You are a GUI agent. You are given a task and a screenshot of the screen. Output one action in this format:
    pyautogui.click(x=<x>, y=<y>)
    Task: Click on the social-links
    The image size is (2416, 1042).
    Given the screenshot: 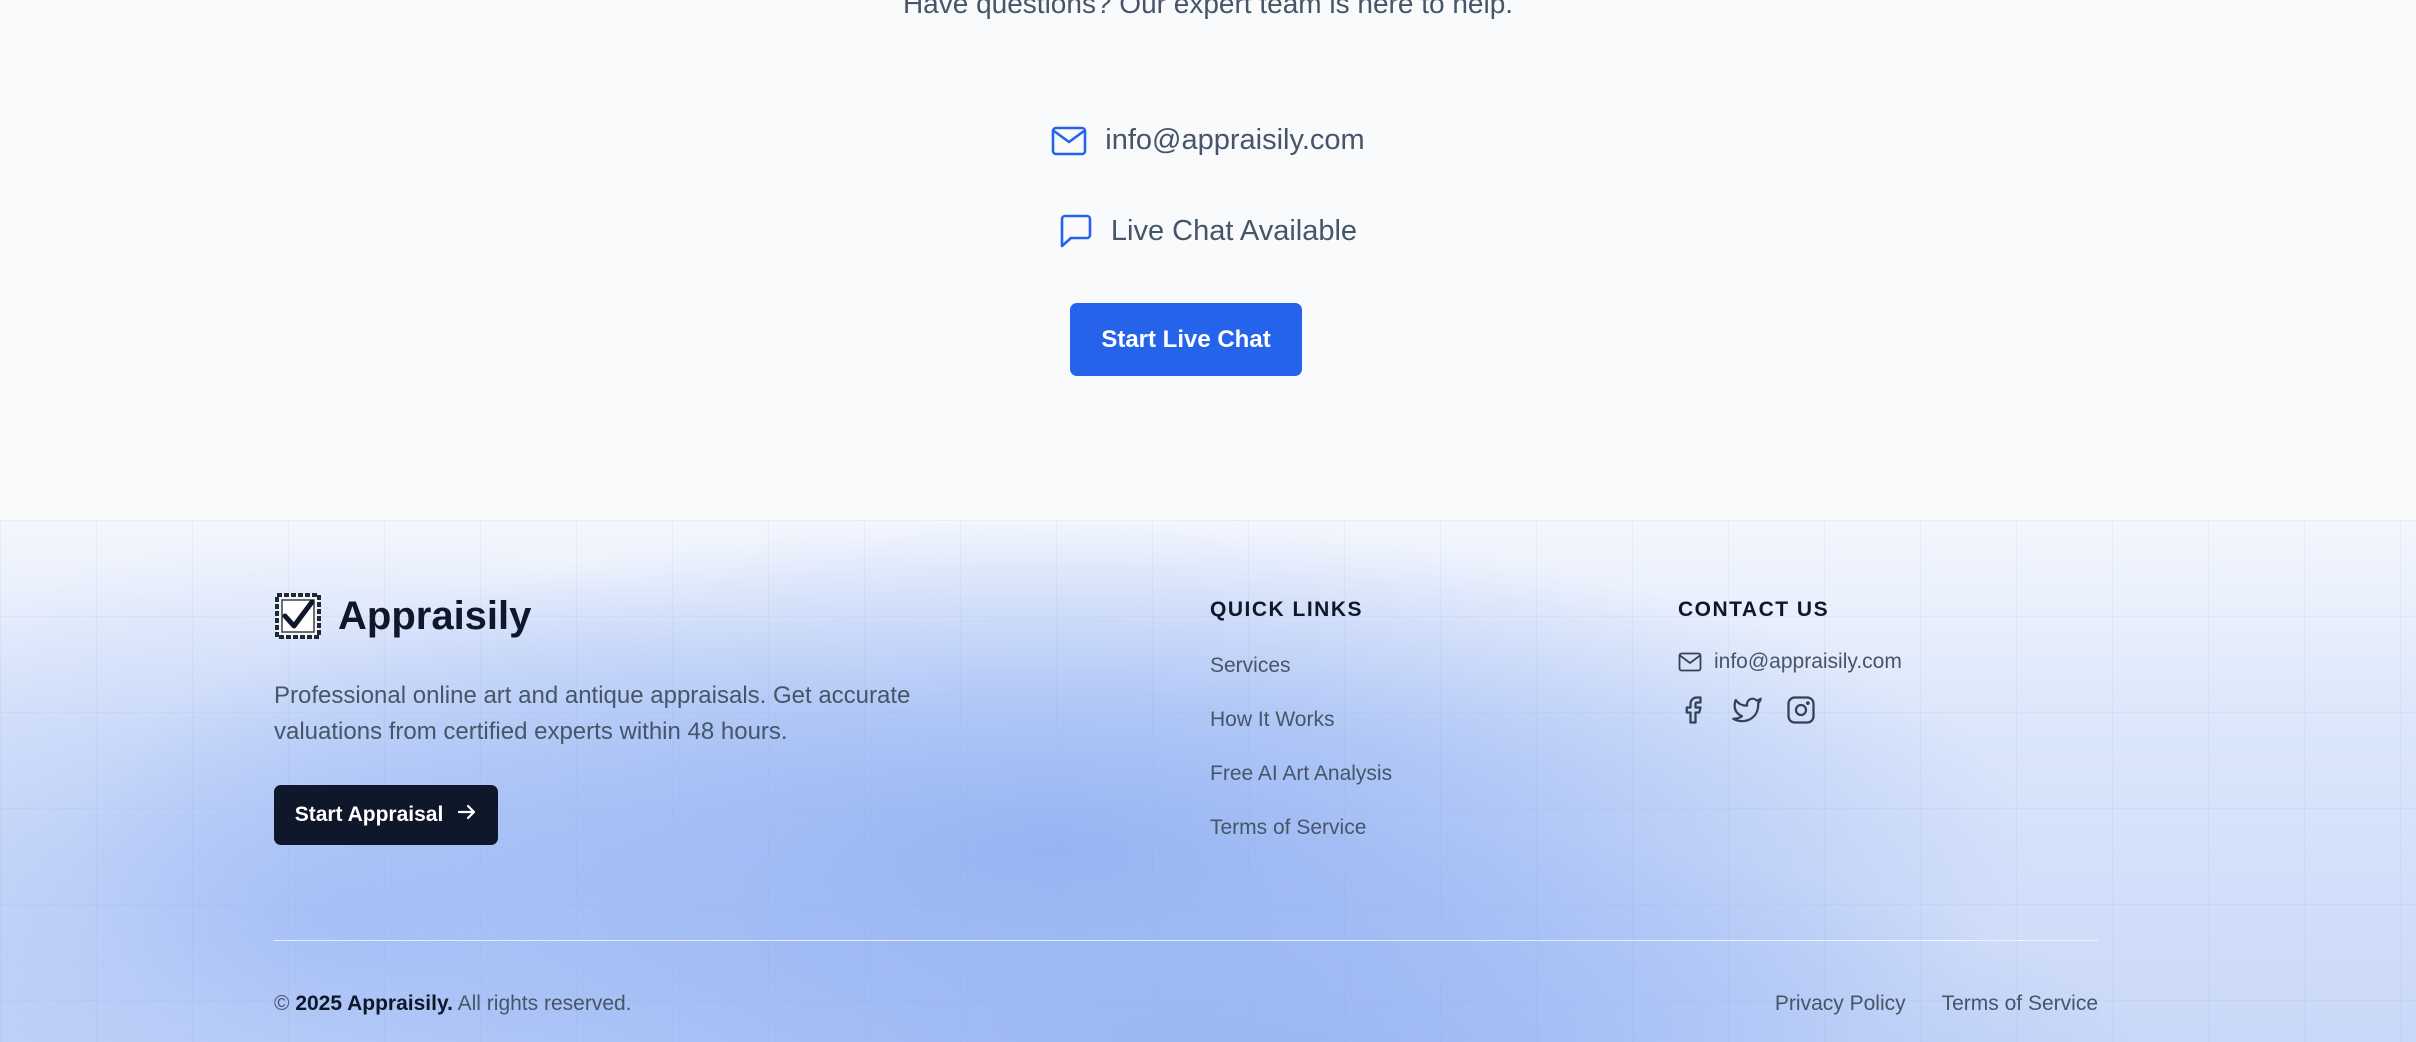 What is the action you would take?
    pyautogui.click(x=1747, y=710)
    